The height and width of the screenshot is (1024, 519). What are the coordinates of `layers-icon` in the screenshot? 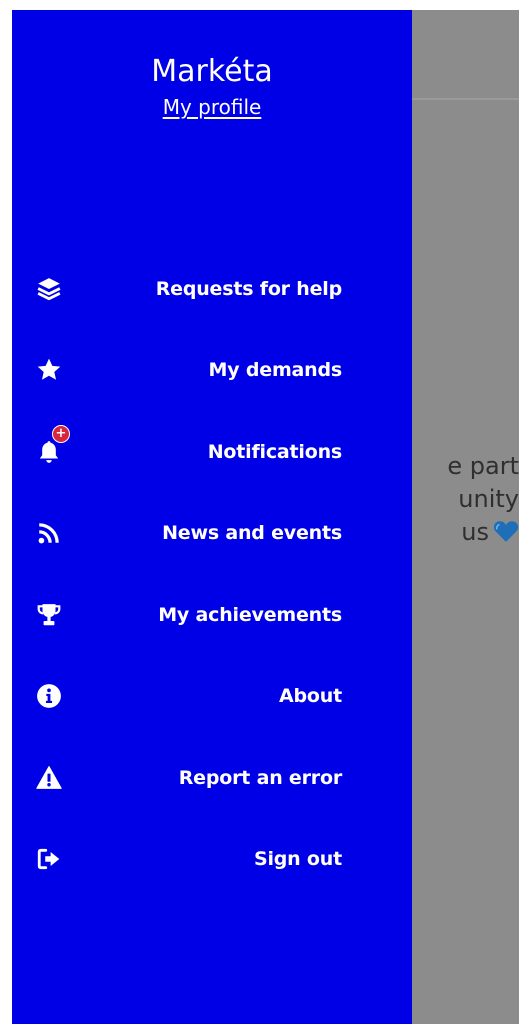 It's located at (49, 289).